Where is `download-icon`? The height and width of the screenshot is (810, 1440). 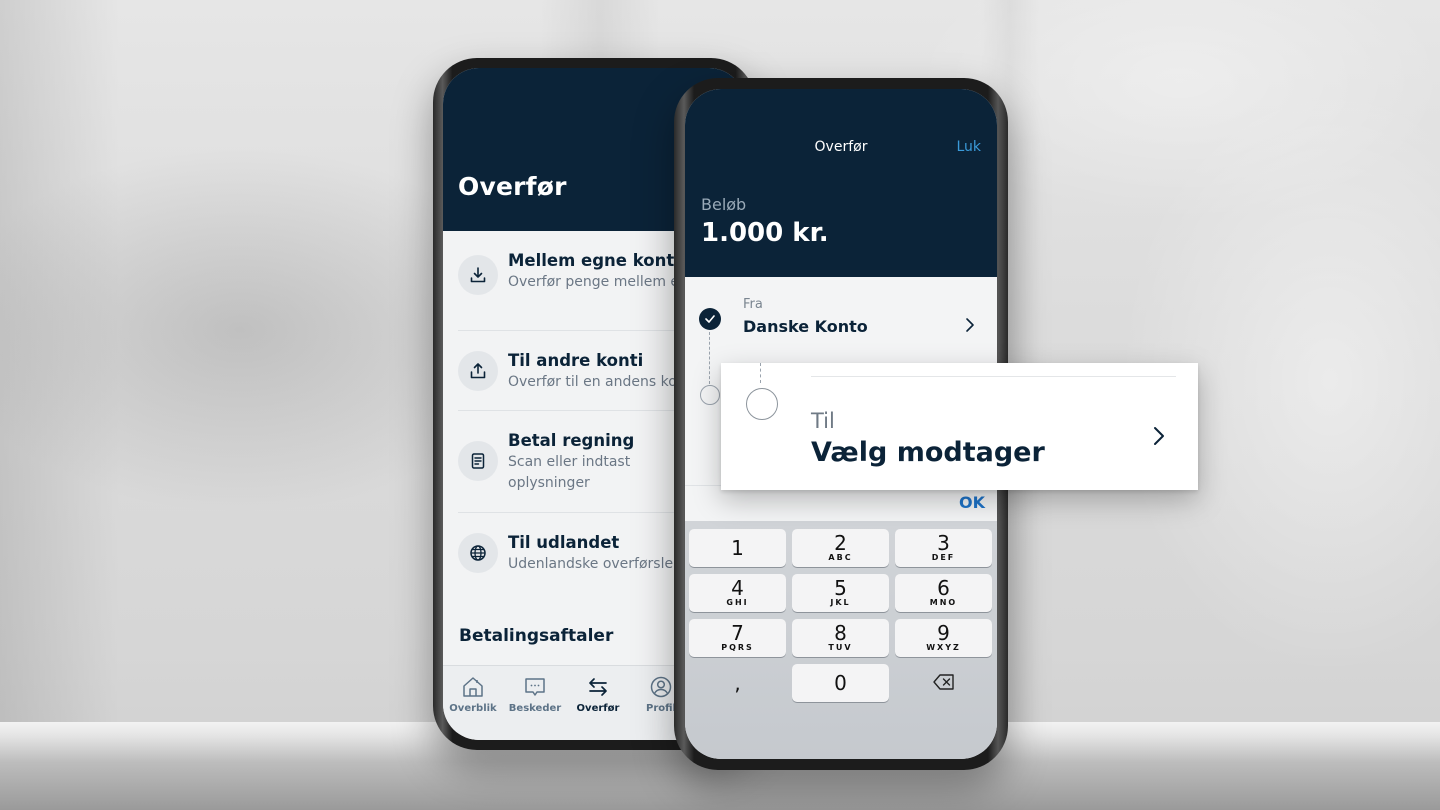
download-icon is located at coordinates (478, 275).